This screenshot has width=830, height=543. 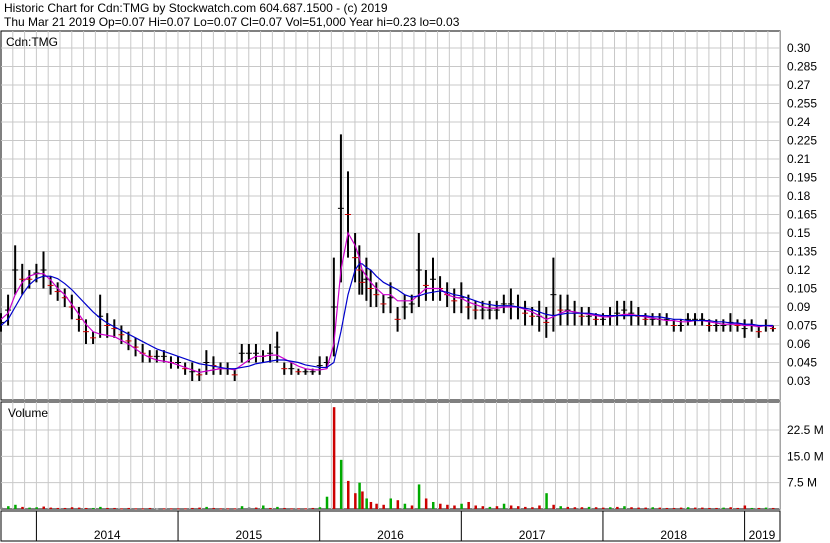 What do you see at coordinates (799, 85) in the screenshot?
I see `price-tick-label: 0.27` at bounding box center [799, 85].